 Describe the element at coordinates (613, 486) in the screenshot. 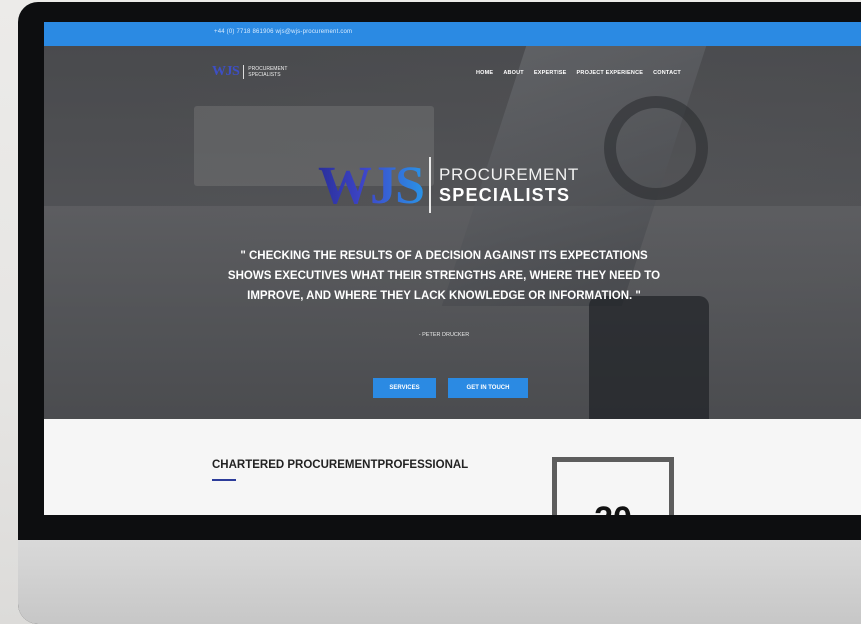

I see `stat-box: 20` at that location.